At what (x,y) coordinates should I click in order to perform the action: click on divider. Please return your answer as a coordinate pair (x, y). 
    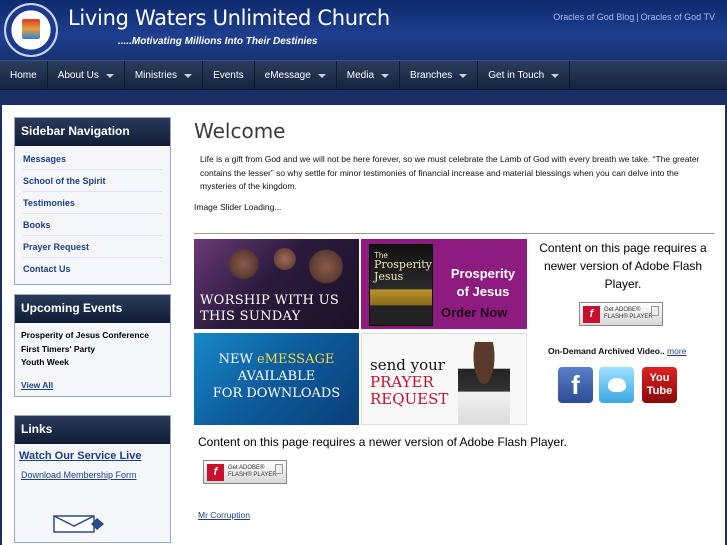
    Looking at the image, I should click on (454, 233).